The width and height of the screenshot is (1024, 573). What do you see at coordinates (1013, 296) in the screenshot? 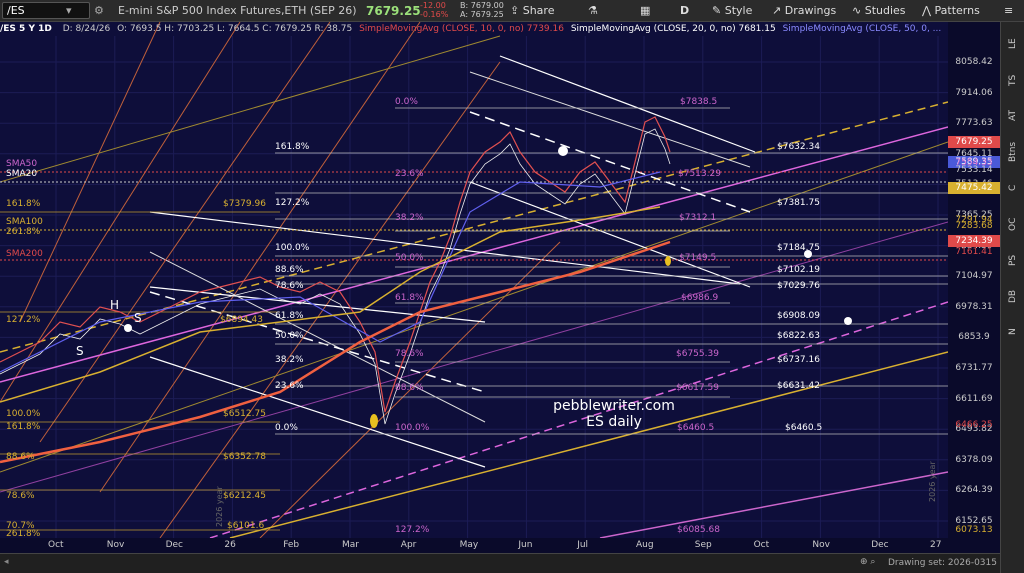
I see `sidebar-tab: DB` at bounding box center [1013, 296].